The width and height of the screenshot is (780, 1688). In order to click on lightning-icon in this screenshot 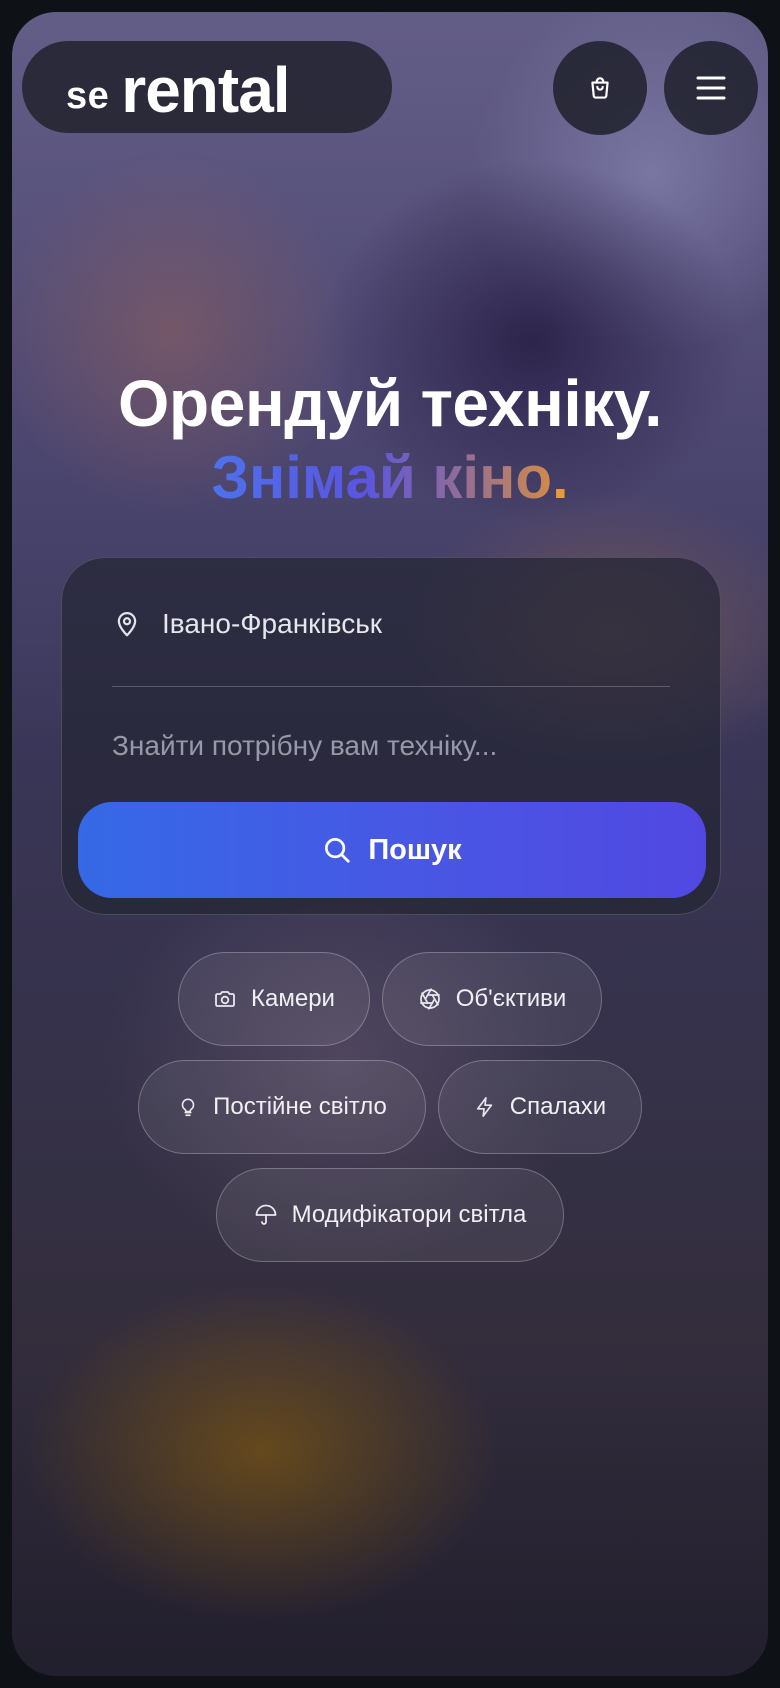, I will do `click(484, 1107)`.